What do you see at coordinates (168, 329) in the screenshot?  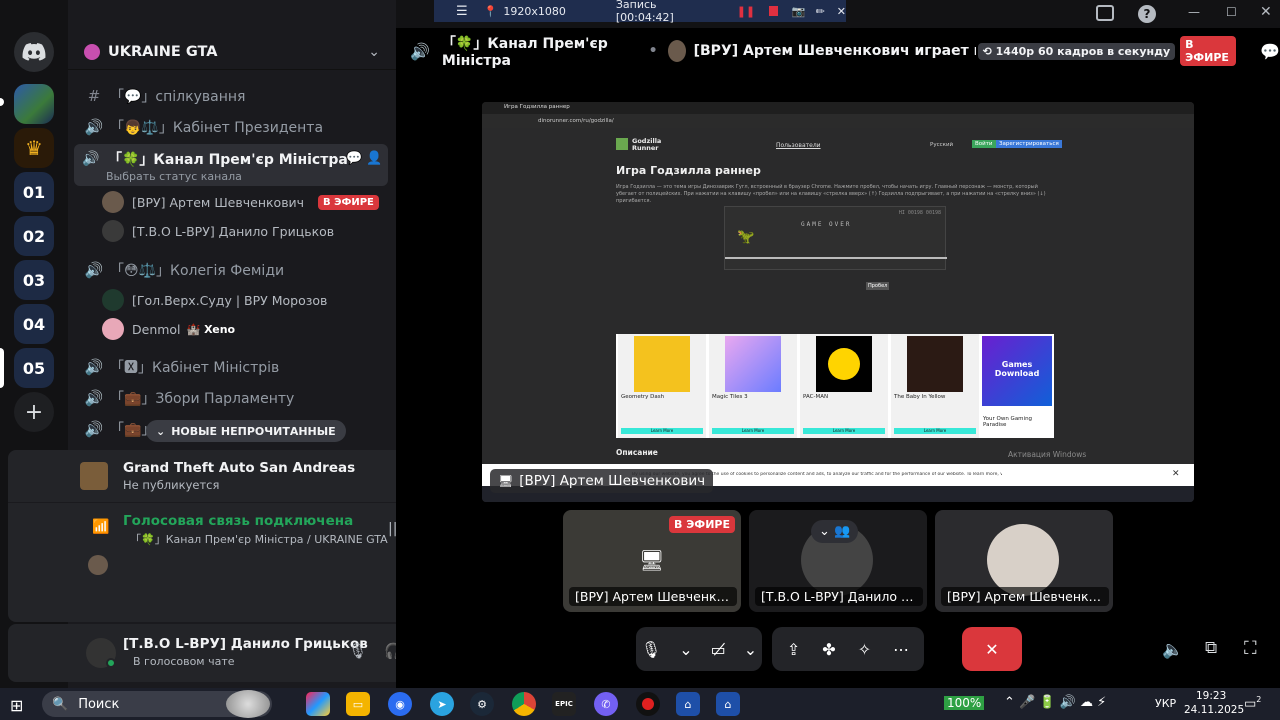 I see `voice-user-denmol: Denmol 🏰 Xeno` at bounding box center [168, 329].